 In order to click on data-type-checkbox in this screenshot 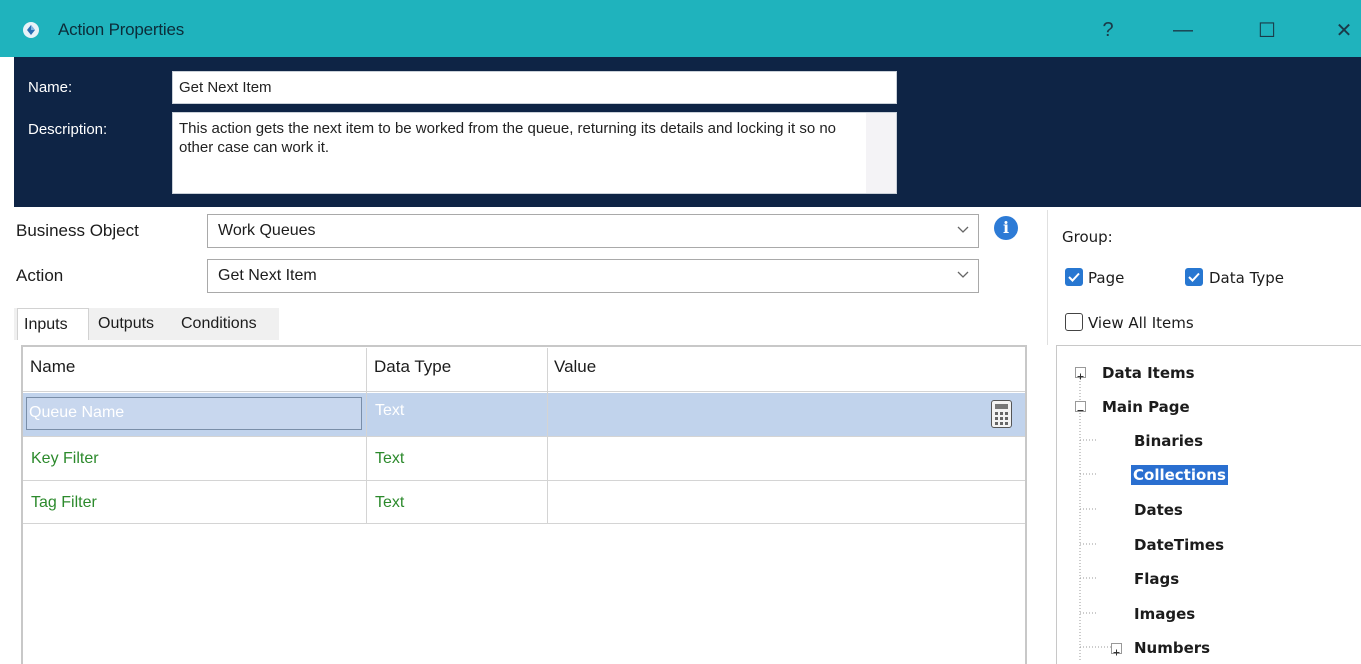, I will do `click(1194, 277)`.